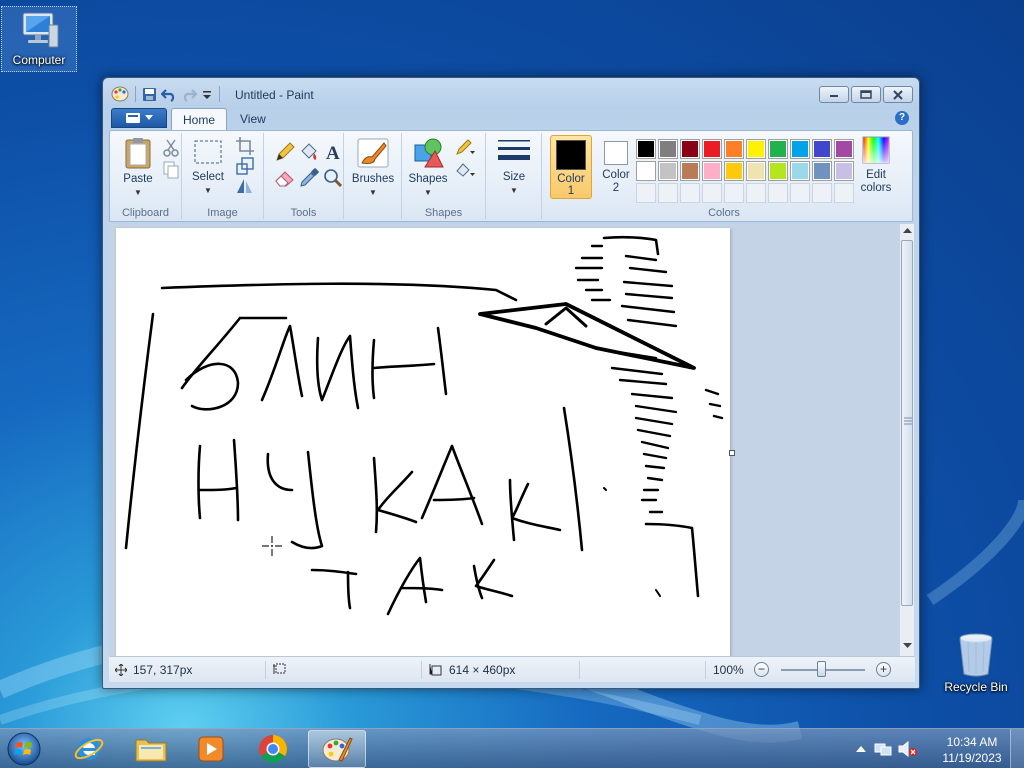  Describe the element at coordinates (333, 152) in the screenshot. I see `text-tool-icon: A` at that location.